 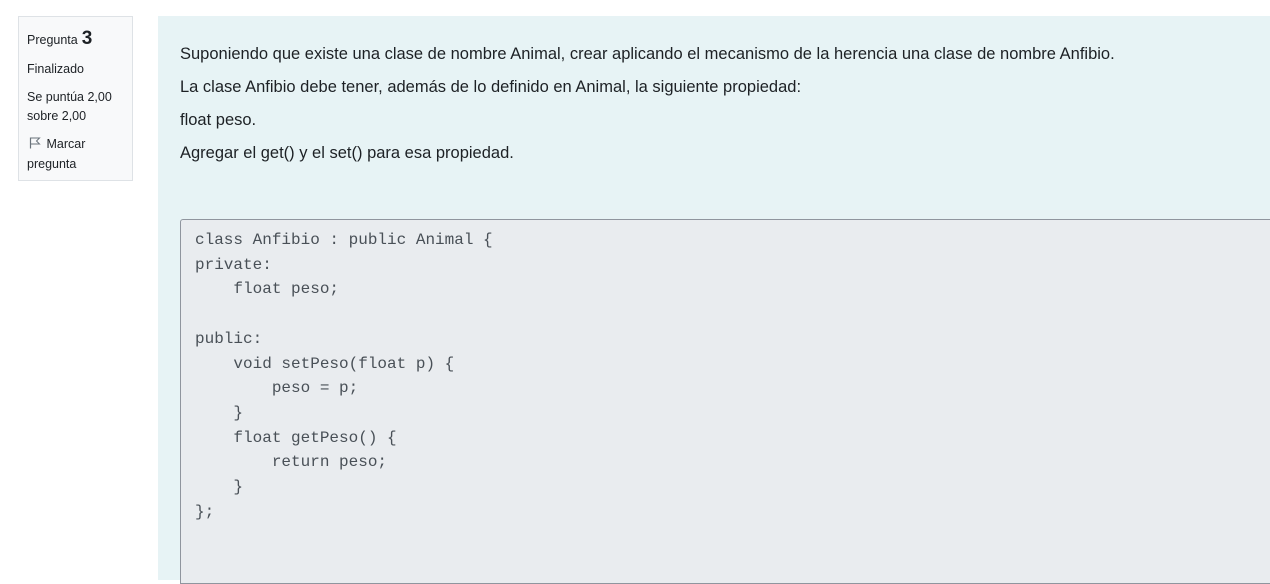 I want to click on flag-label-line-1: Marcar, so click(x=66, y=144).